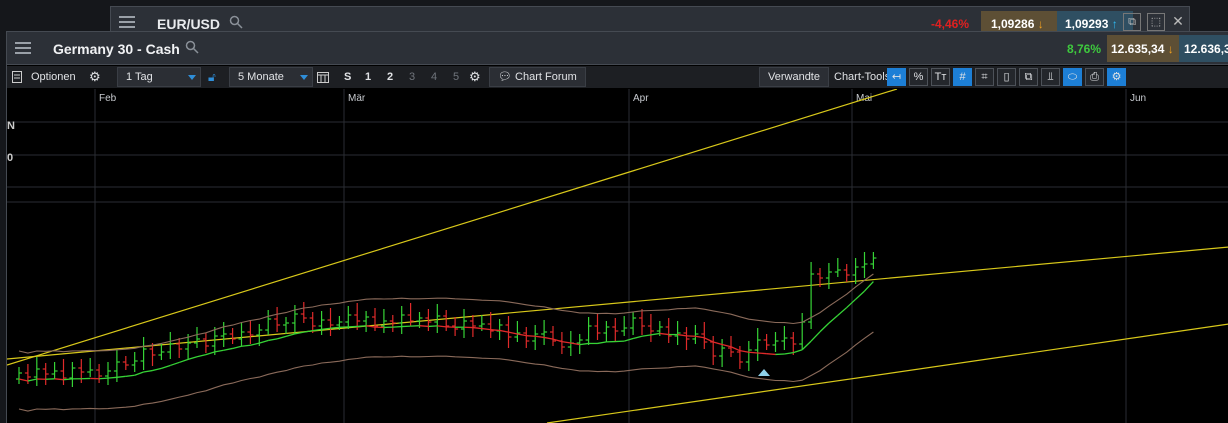 The width and height of the screenshot is (1228, 423). What do you see at coordinates (434, 77) in the screenshot?
I see `zoom-4-button: 4` at bounding box center [434, 77].